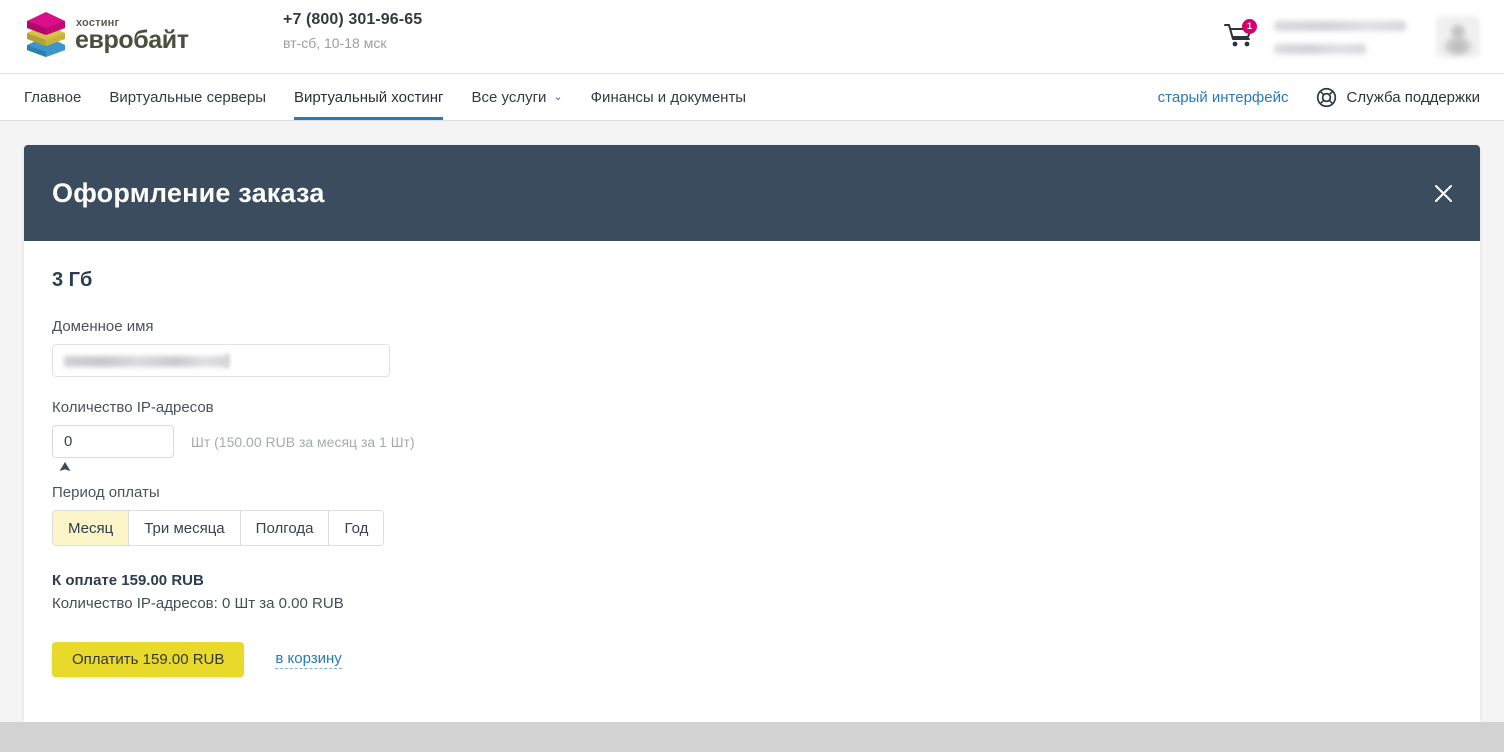  What do you see at coordinates (352, 20) in the screenshot?
I see `phone-number: +7 (800) 301-96-65` at bounding box center [352, 20].